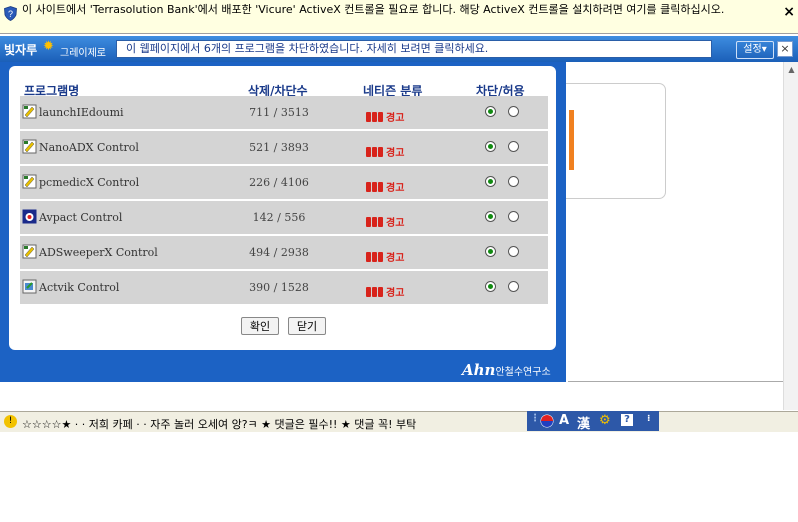 This screenshot has height=522, width=798. I want to click on ahn-logo-mark: Ahn, so click(479, 370).